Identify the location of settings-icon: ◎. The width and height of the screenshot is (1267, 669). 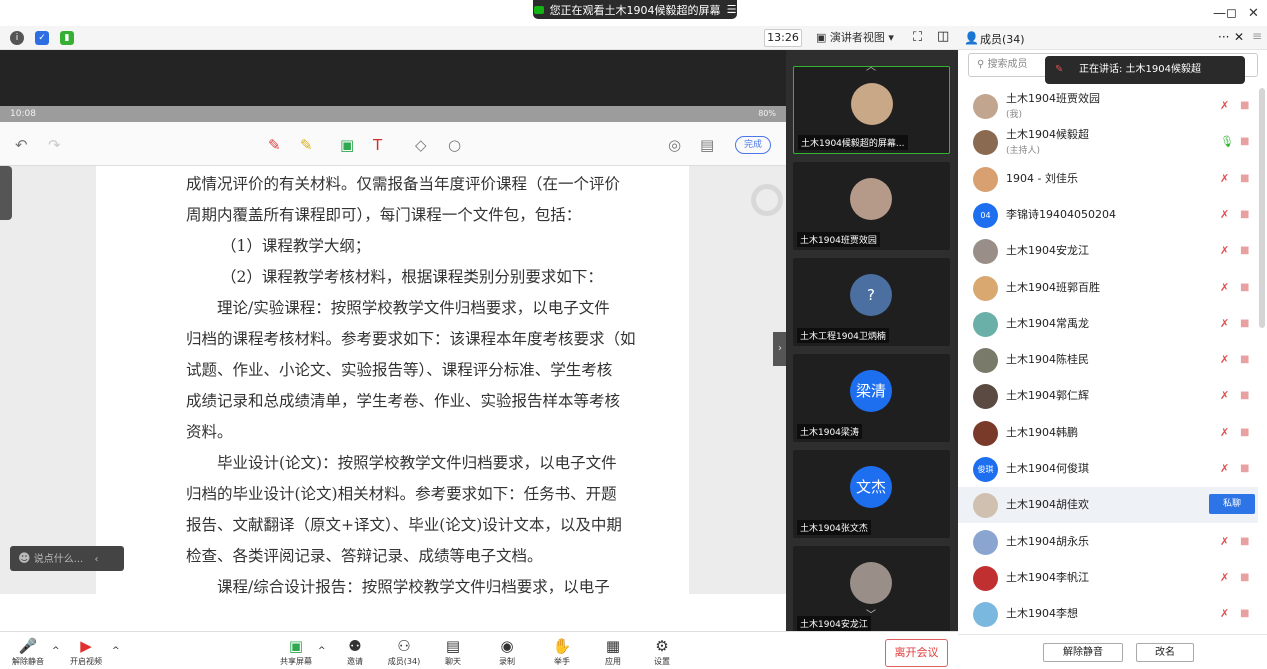
(674, 145).